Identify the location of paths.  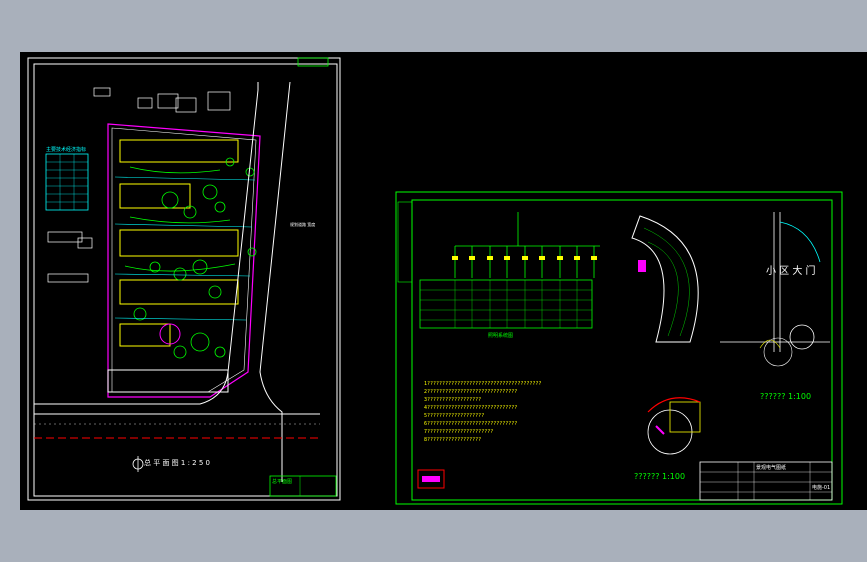
(185, 248).